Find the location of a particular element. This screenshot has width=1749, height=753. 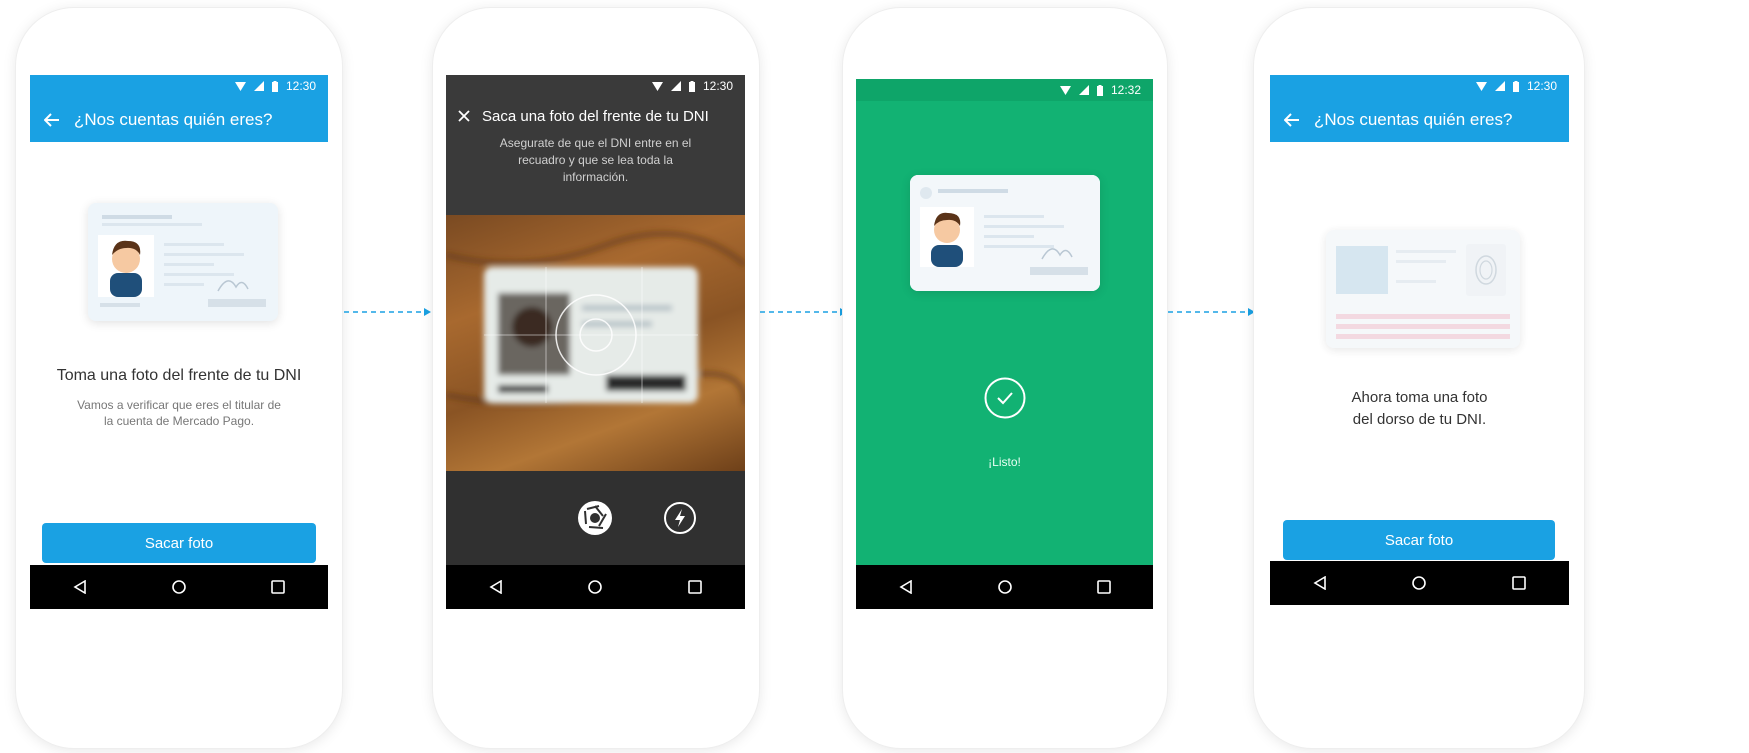

flash-icon is located at coordinates (680, 518).